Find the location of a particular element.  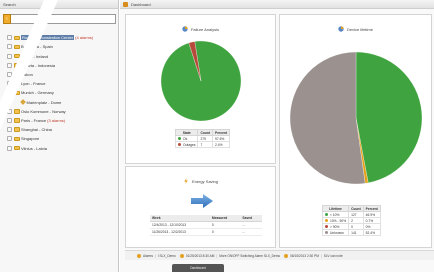

search-bar: ‹ is located at coordinates (59, 19).